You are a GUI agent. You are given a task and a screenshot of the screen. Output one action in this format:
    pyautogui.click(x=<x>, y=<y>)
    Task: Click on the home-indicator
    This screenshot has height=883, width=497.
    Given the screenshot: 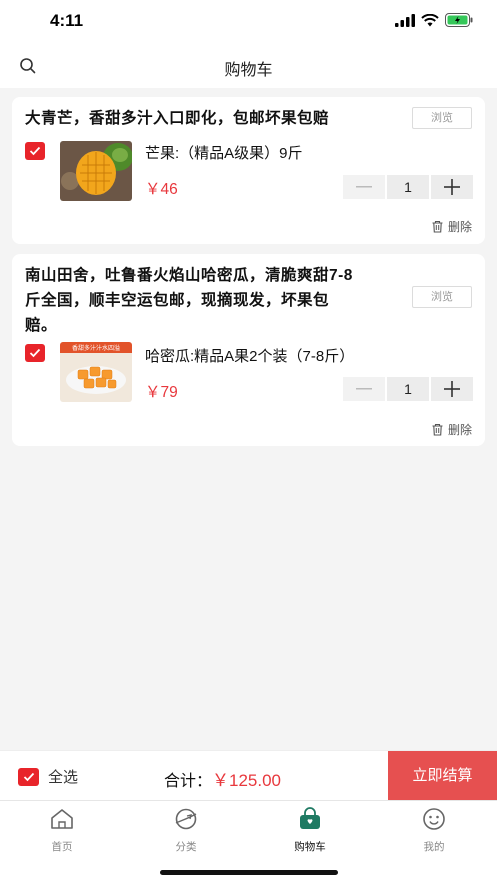 What is the action you would take?
    pyautogui.click(x=249, y=872)
    